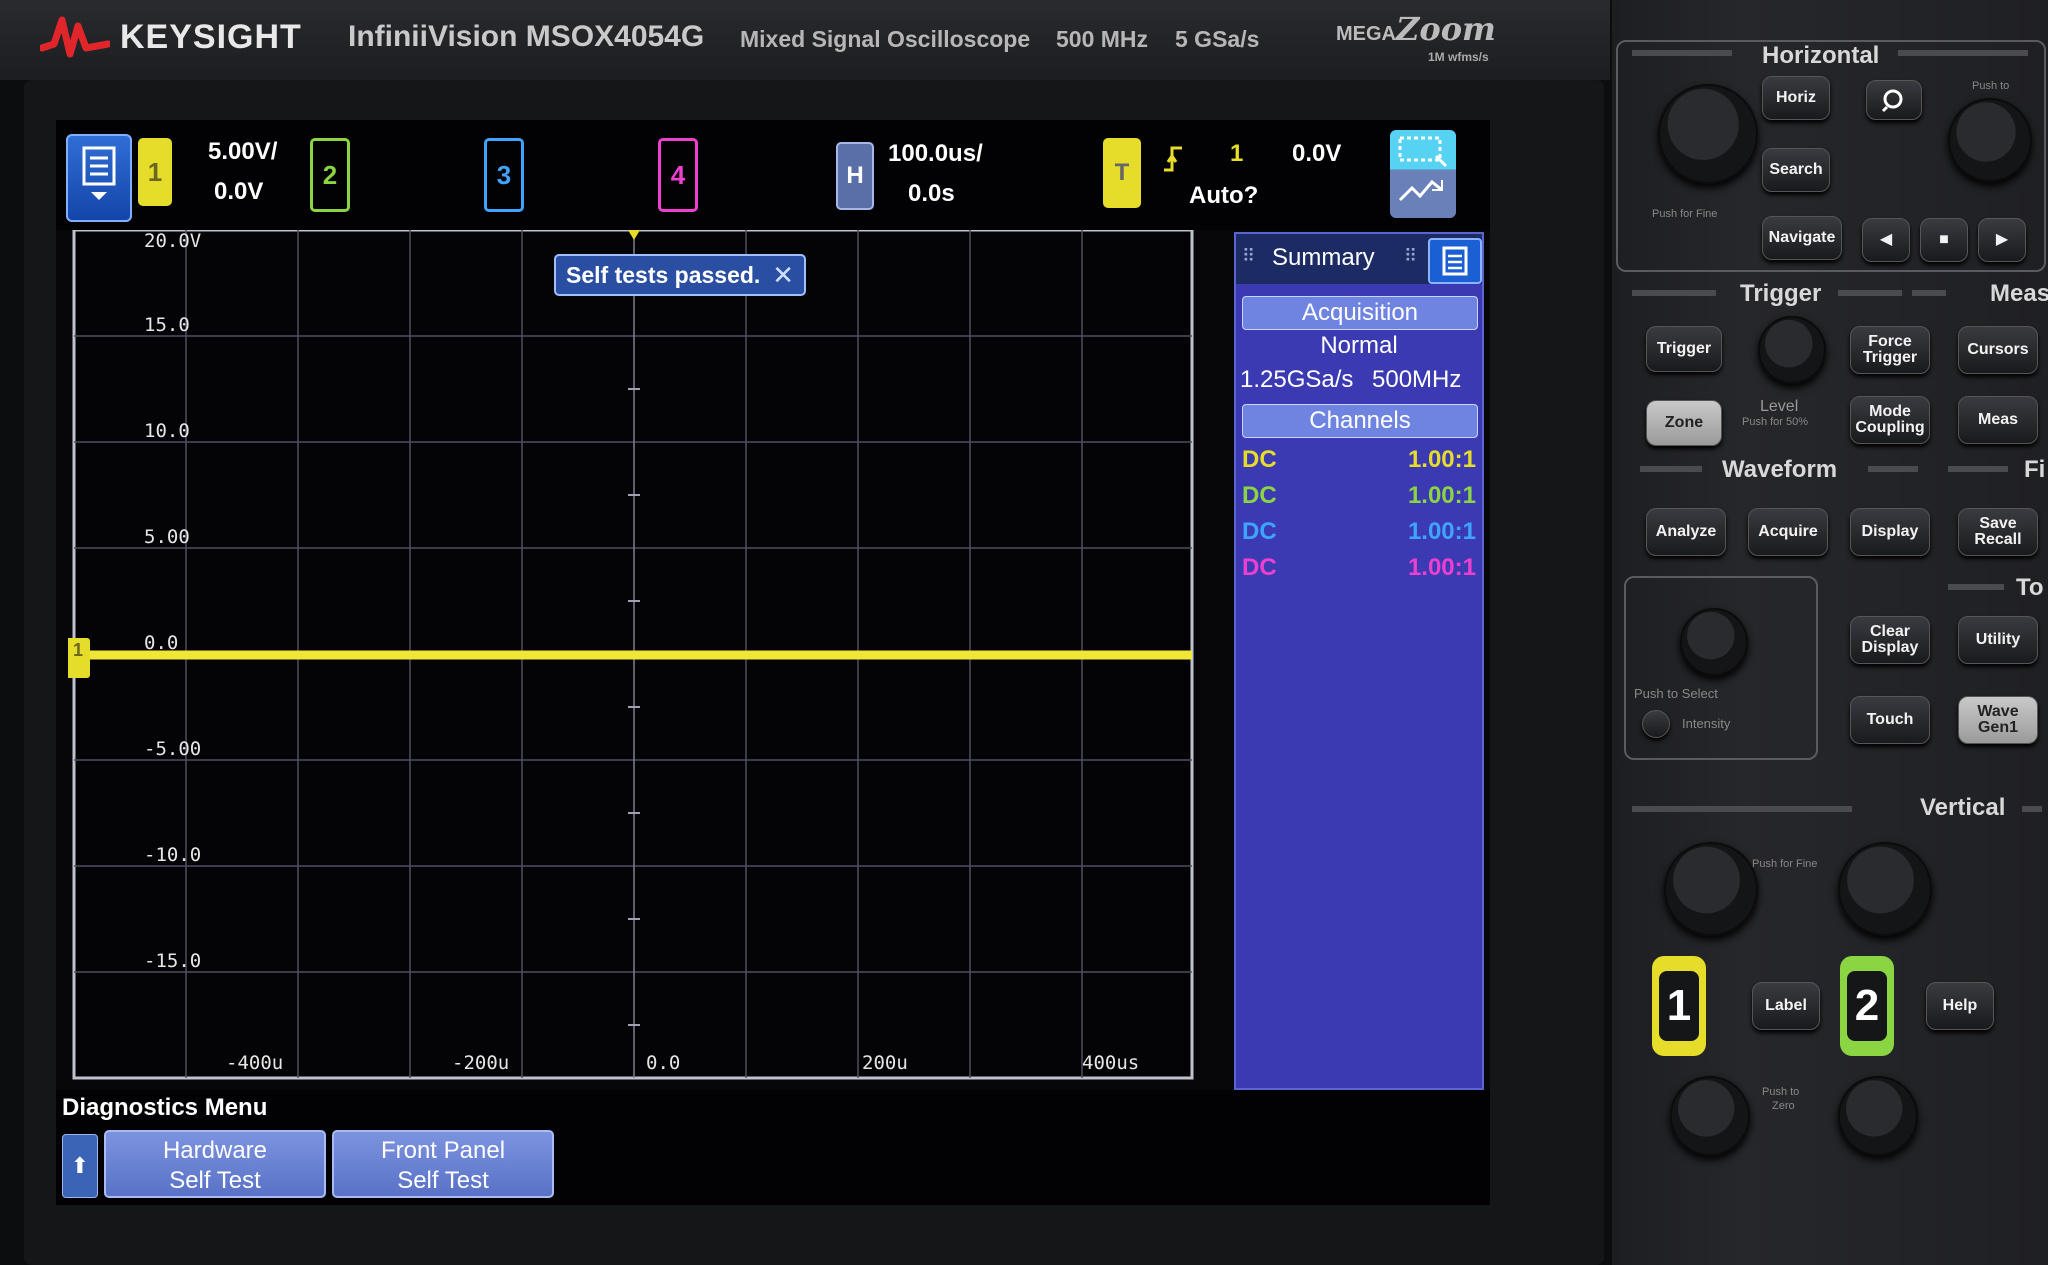 The image size is (2048, 1265). I want to click on wave-line-1: Wave, so click(1998, 711).